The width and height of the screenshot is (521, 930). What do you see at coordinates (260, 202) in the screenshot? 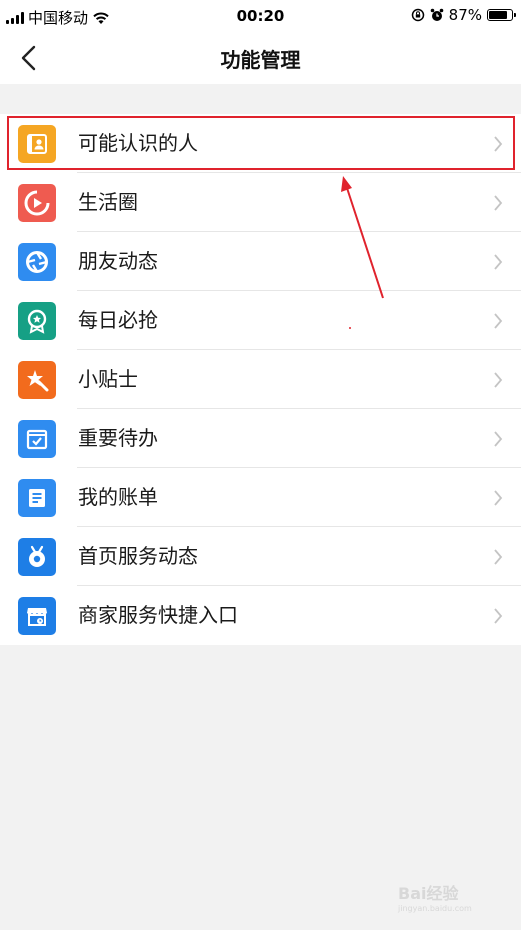
I see `list-item-life-circle: 生活圈` at bounding box center [260, 202].